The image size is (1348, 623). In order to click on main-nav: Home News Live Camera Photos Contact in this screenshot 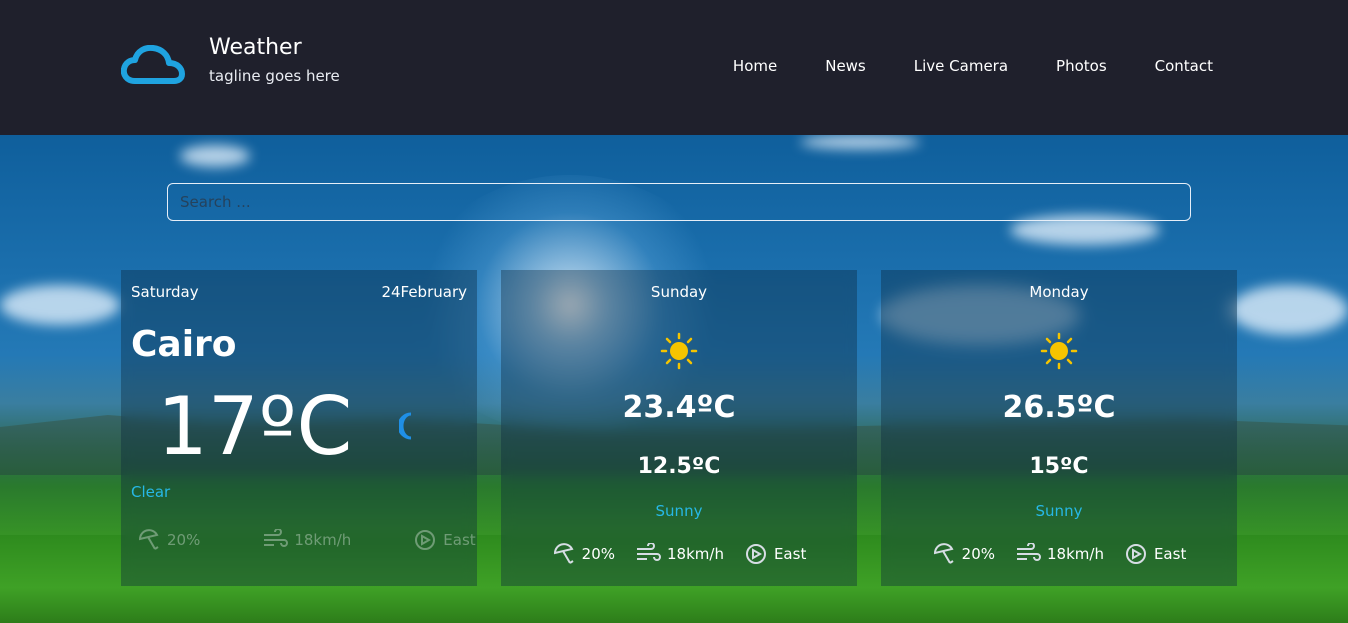, I will do `click(949, 66)`.